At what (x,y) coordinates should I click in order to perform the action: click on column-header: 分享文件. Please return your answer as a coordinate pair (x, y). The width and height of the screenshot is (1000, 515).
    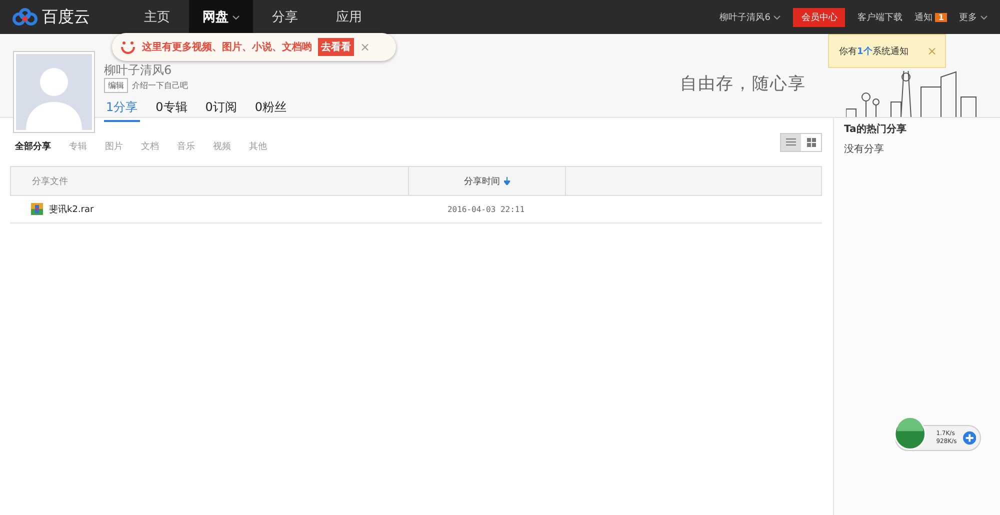
    Looking at the image, I should click on (210, 181).